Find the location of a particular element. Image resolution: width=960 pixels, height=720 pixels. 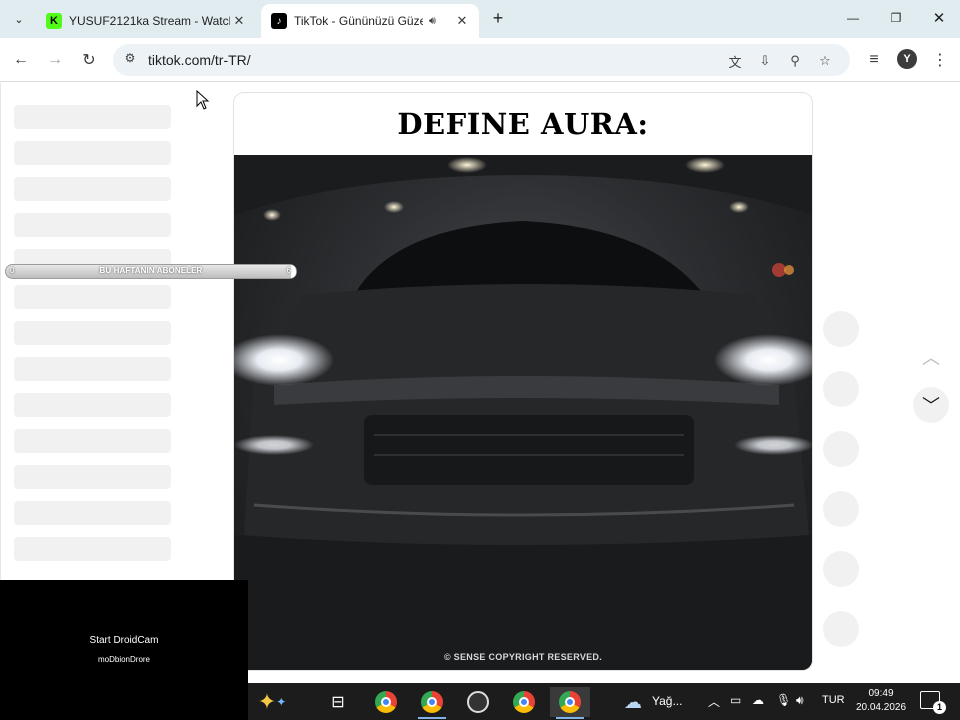

address-bar: ⚙ tiktok.com/tr-TR/ 文 ⇩ ⚲ ☆ is located at coordinates (481, 60).